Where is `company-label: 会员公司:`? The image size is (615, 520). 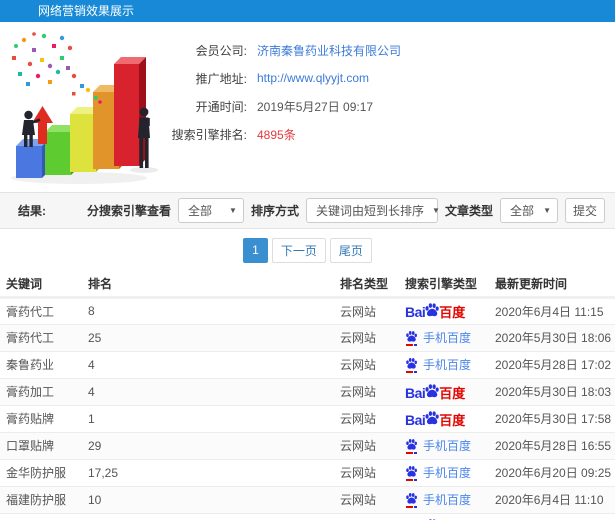
company-label: 会员公司: is located at coordinates (221, 50).